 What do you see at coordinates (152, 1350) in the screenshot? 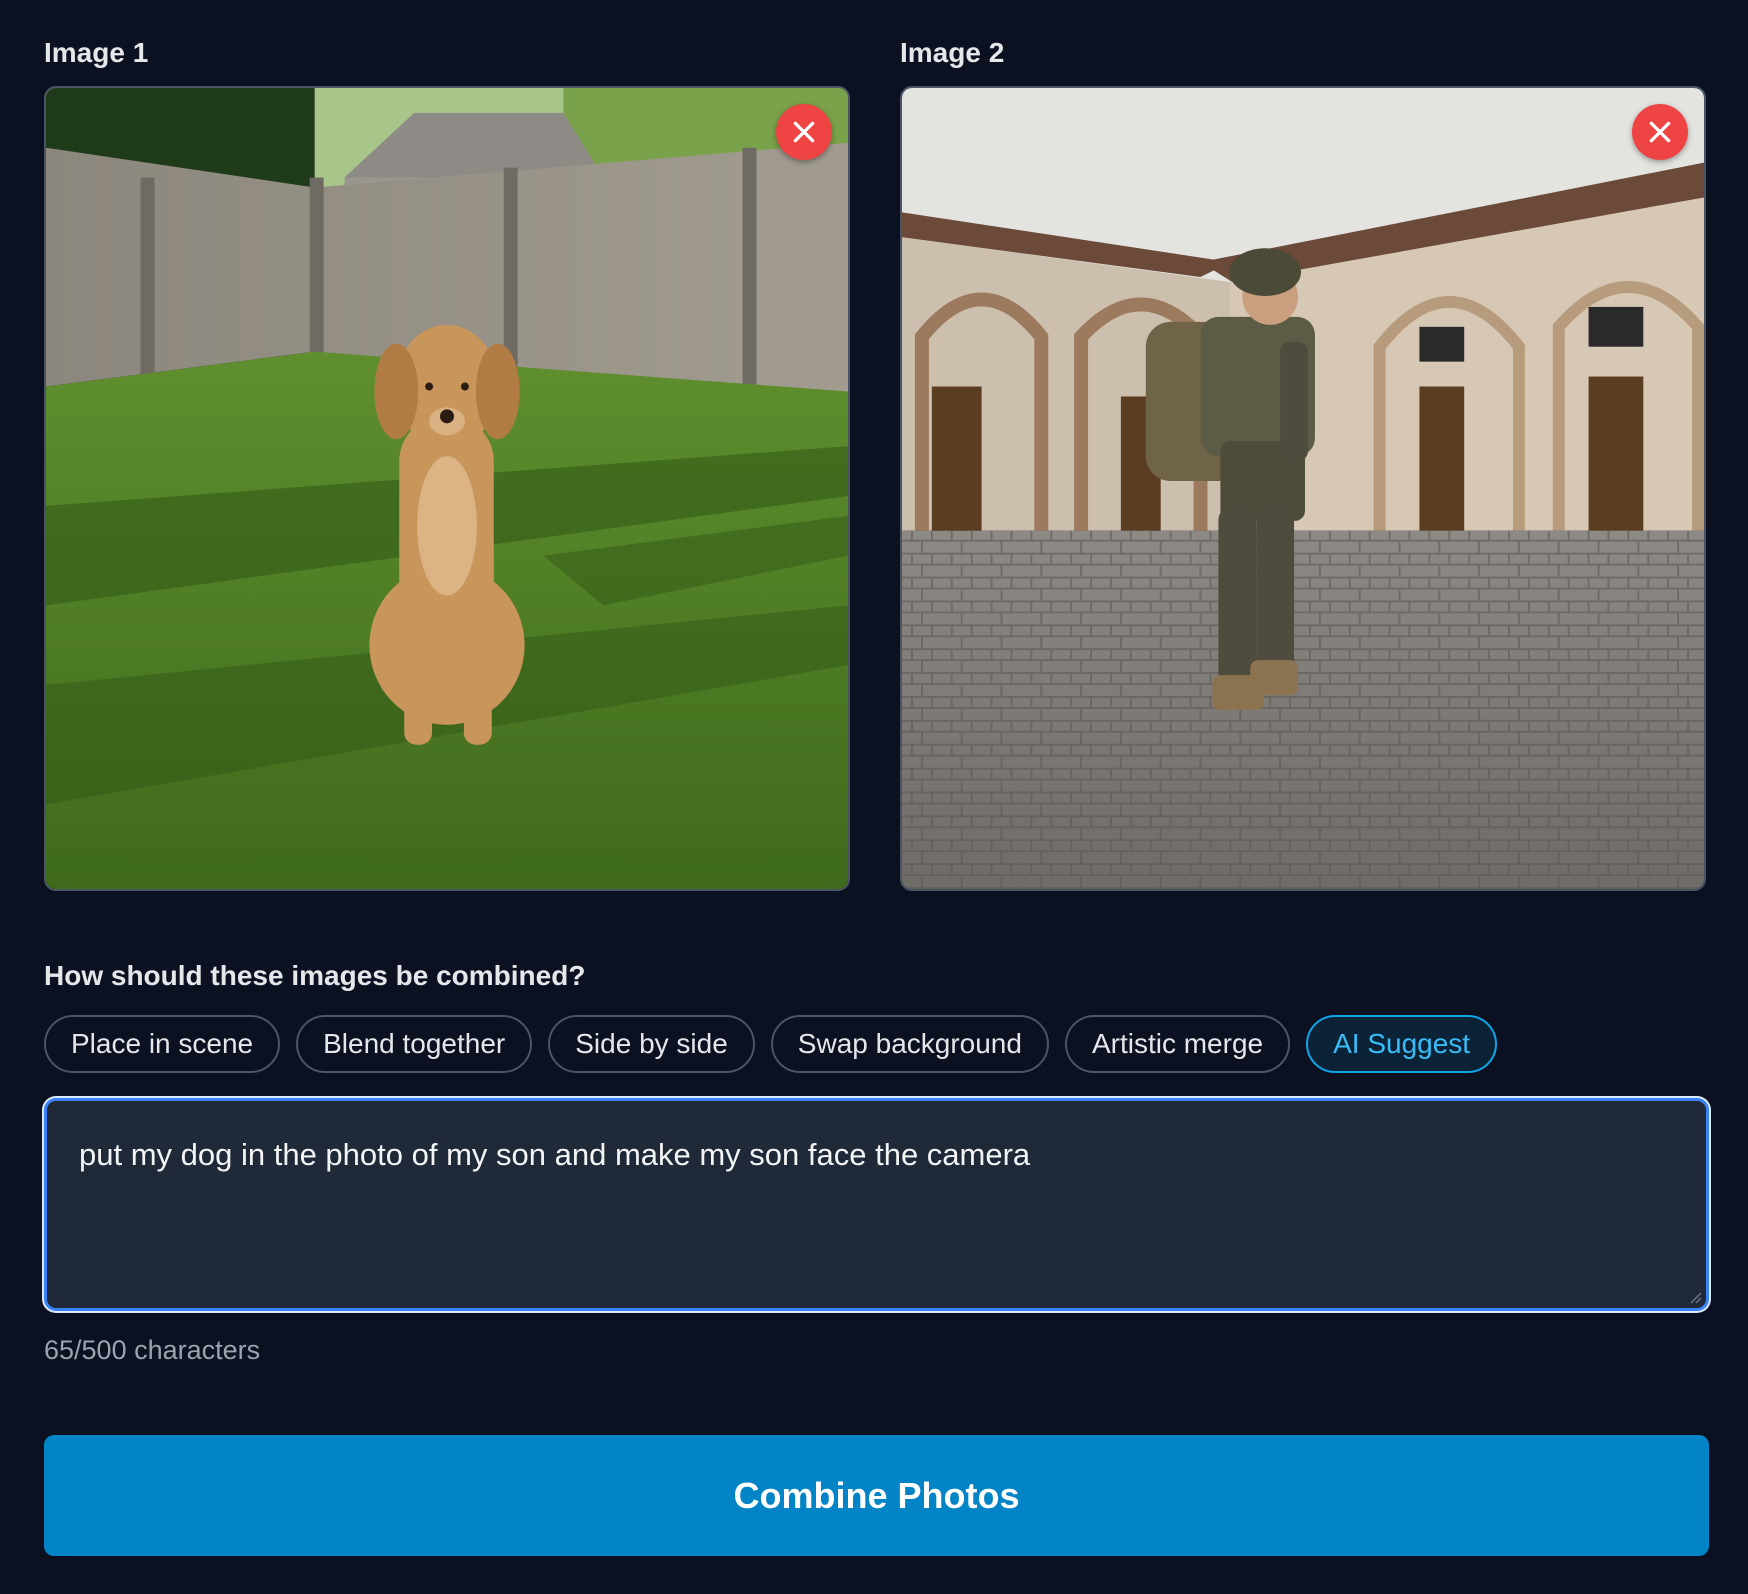
I see `character-count: 65/500 characters` at bounding box center [152, 1350].